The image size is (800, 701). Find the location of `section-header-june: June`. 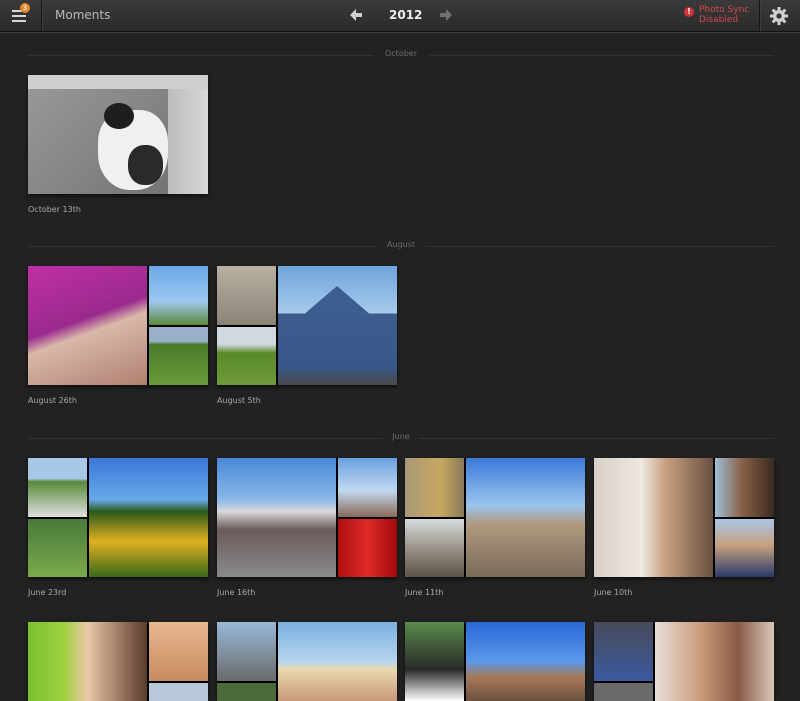

section-header-june: June is located at coordinates (401, 438).